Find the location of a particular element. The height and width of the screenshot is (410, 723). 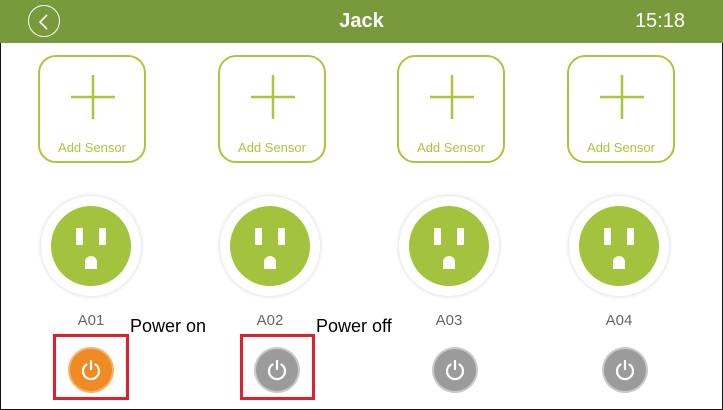

clock: 15:18 is located at coordinates (659, 21).